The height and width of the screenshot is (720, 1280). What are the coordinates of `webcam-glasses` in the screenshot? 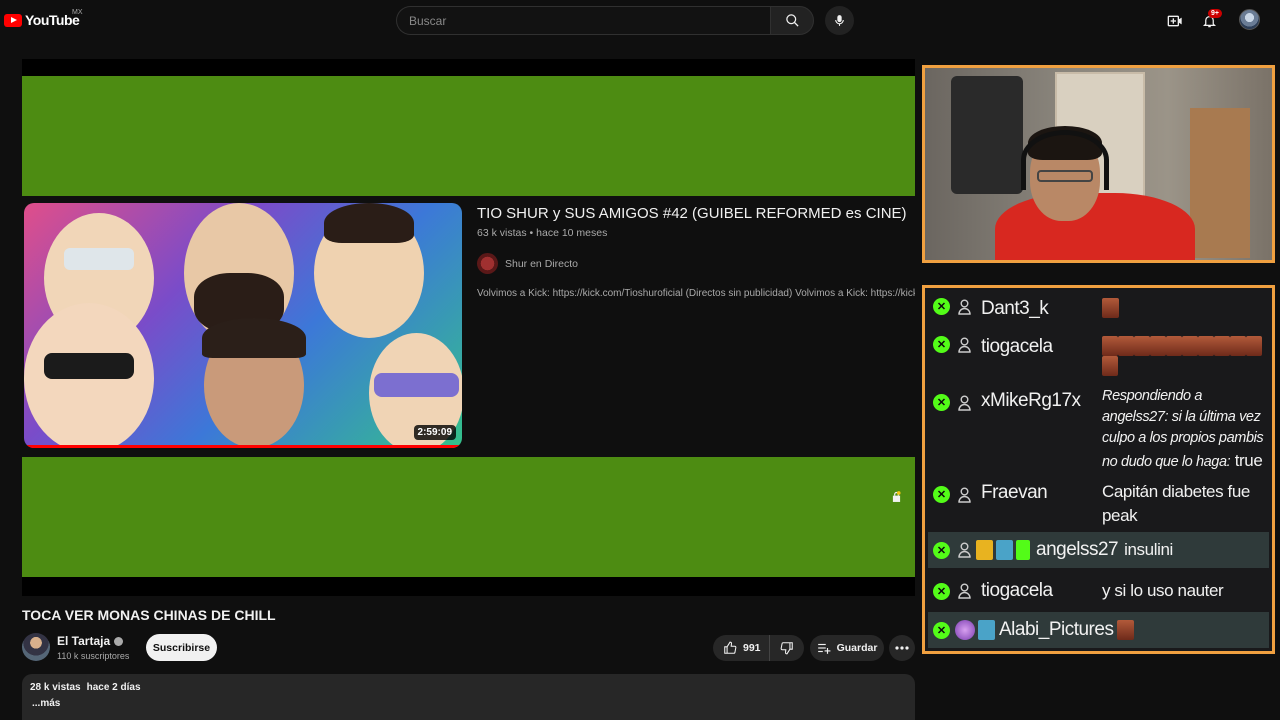 It's located at (1065, 176).